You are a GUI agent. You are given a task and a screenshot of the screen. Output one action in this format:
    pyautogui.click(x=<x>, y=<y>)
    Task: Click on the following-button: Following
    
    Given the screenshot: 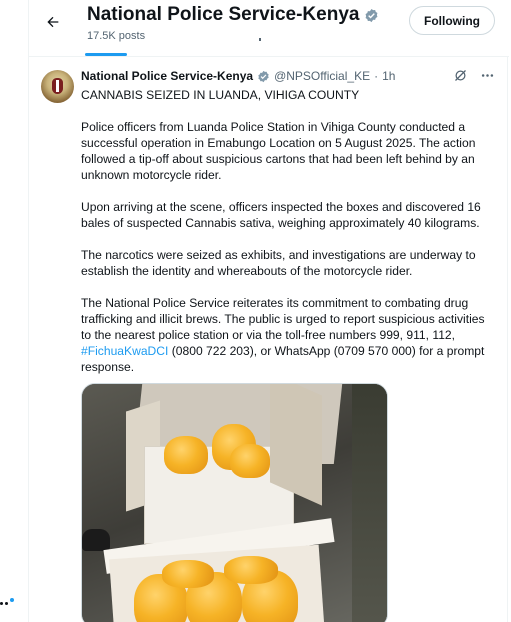 What is the action you would take?
    pyautogui.click(x=452, y=20)
    